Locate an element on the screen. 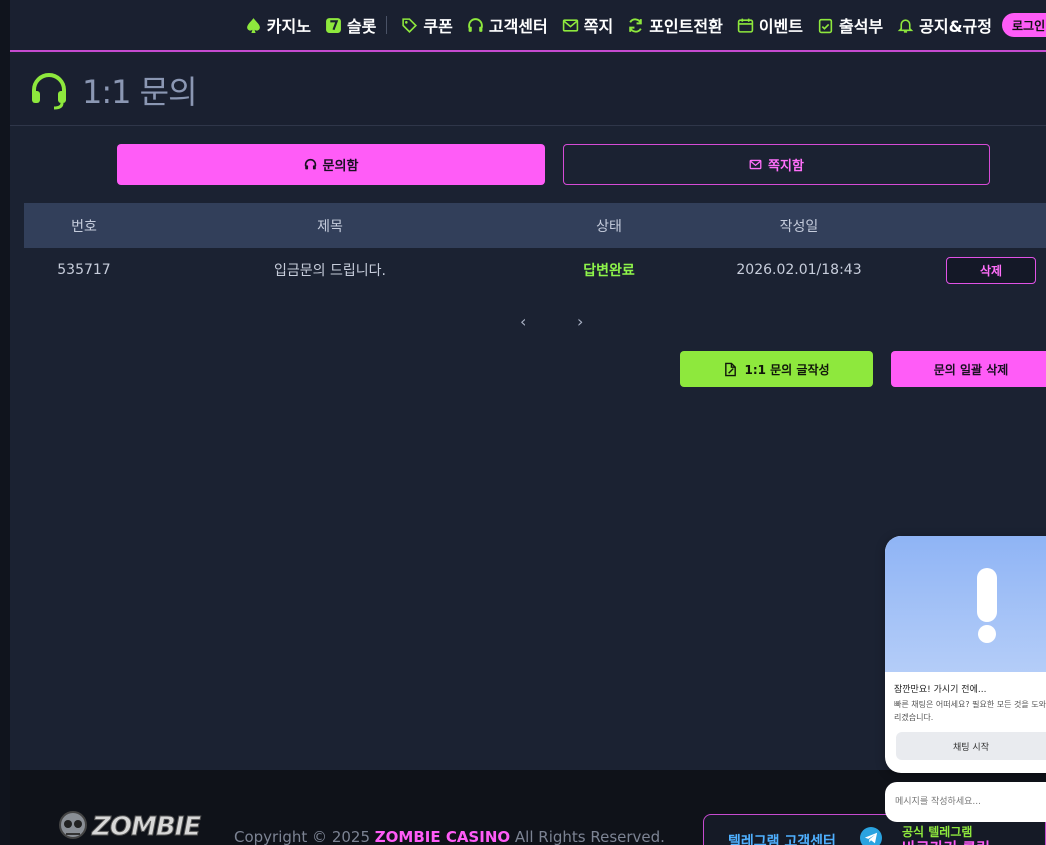 The height and width of the screenshot is (845, 1046). delete-all-inquiries-button: 문의 일괄 삭제 is located at coordinates (968, 369).